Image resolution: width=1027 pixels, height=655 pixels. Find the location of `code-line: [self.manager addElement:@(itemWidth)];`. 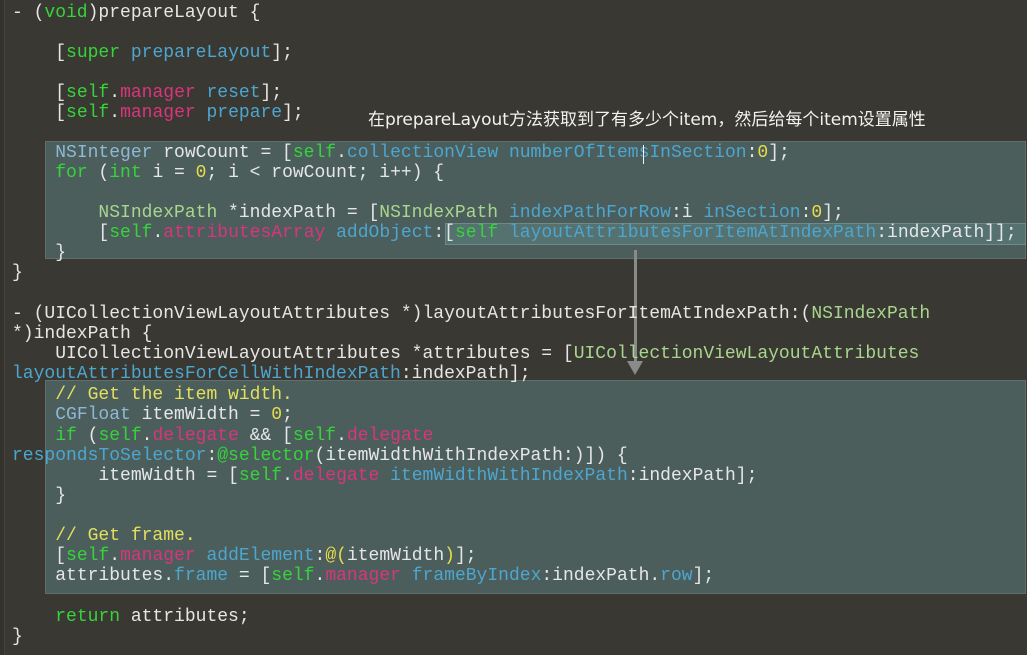

code-line: [self.manager addElement:@(itemWidth)]; is located at coordinates (517, 556).